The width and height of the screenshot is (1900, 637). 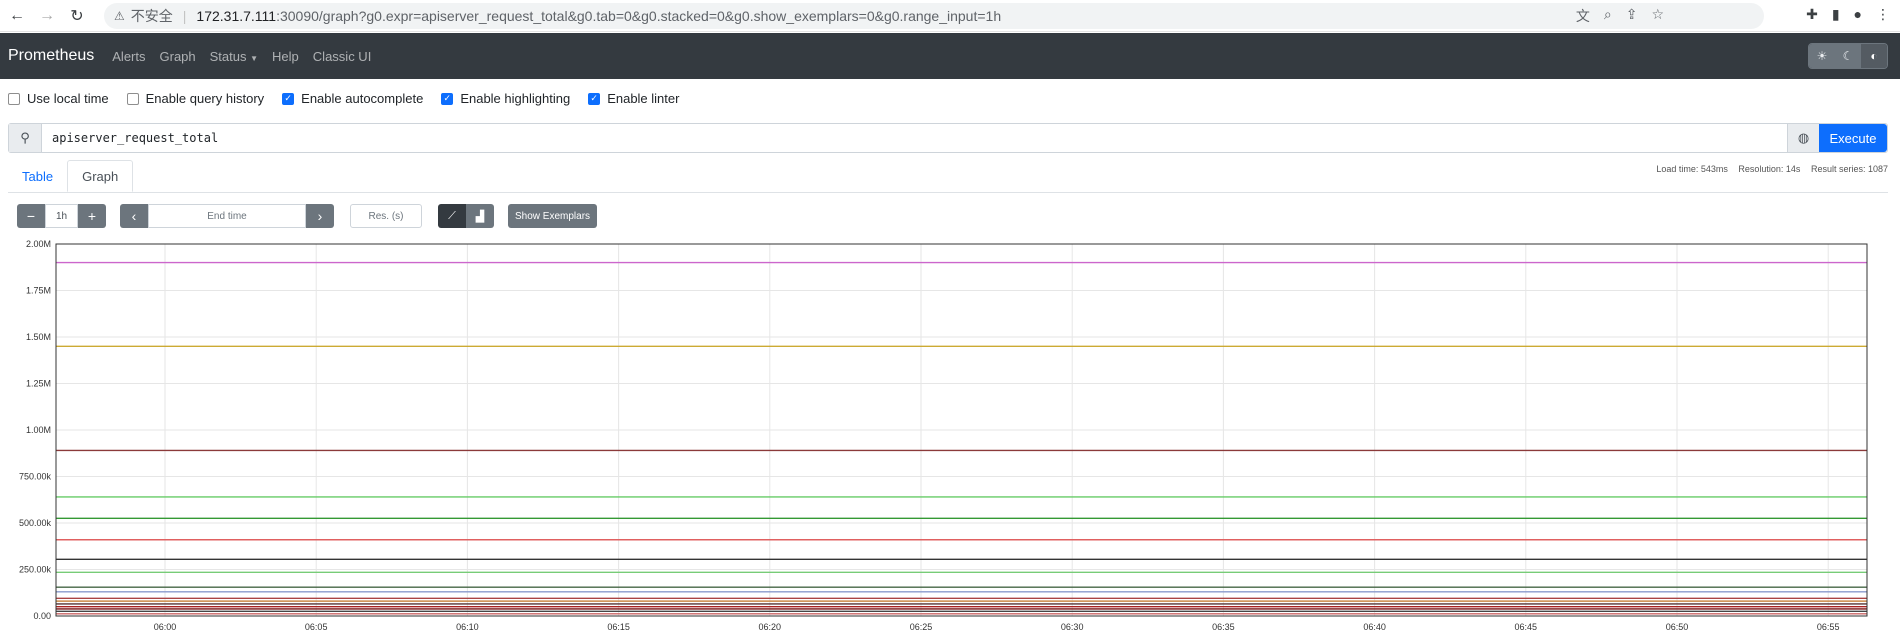 What do you see at coordinates (1828, 627) in the screenshot?
I see `x-tick-label: 06:55` at bounding box center [1828, 627].